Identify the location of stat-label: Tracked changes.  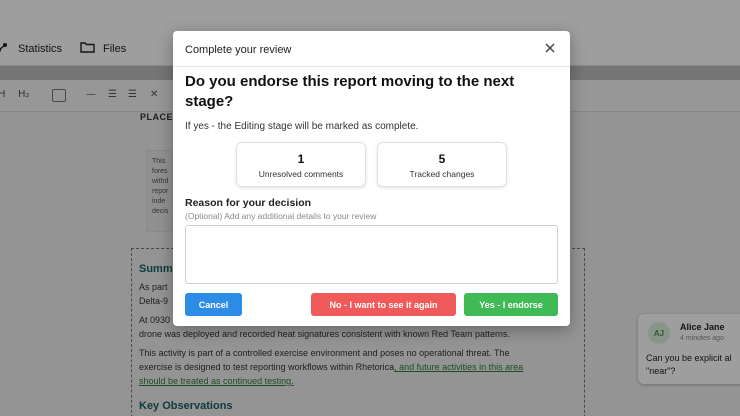
(442, 174).